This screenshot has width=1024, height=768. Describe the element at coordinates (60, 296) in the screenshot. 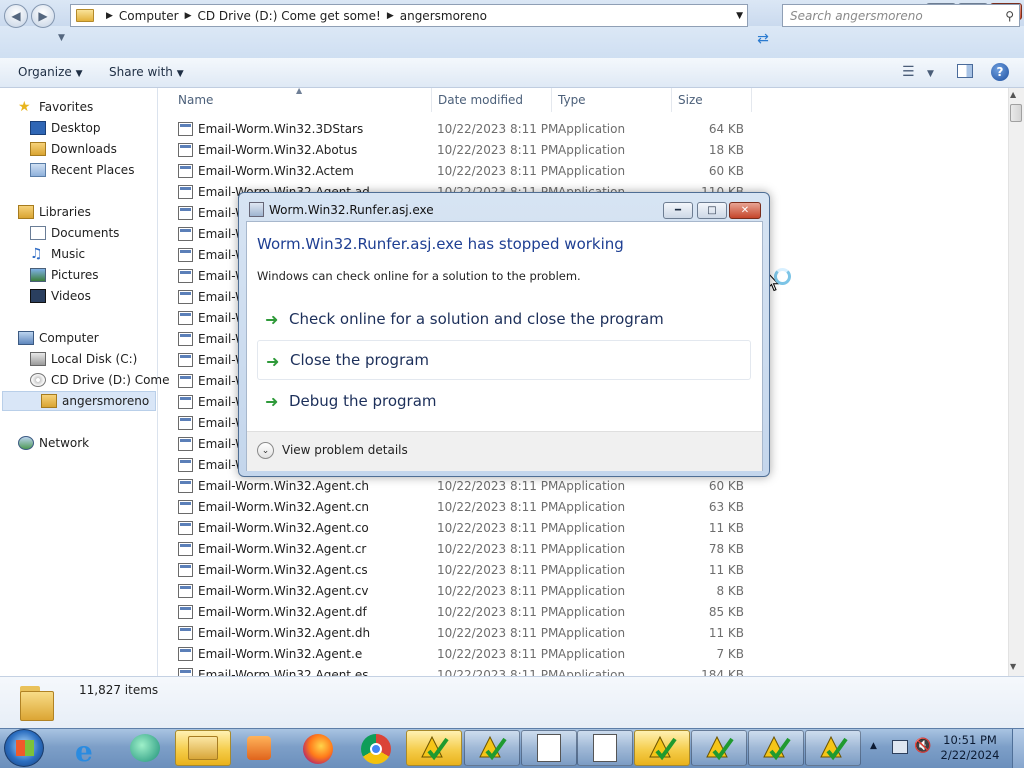

I see `nav-videos: Videos` at that location.